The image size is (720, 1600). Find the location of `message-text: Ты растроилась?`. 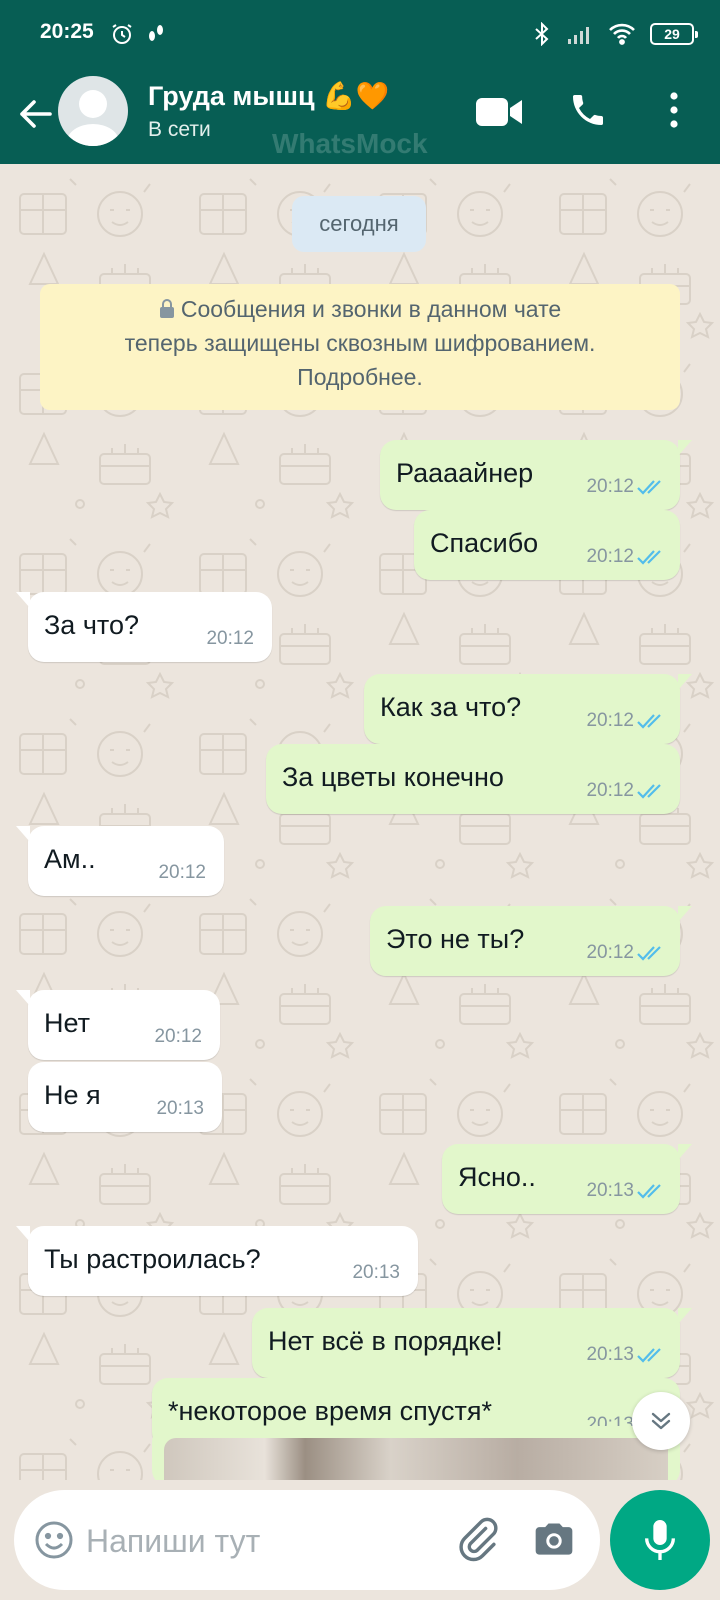

message-text: Ты растроилась? is located at coordinates (152, 1259).